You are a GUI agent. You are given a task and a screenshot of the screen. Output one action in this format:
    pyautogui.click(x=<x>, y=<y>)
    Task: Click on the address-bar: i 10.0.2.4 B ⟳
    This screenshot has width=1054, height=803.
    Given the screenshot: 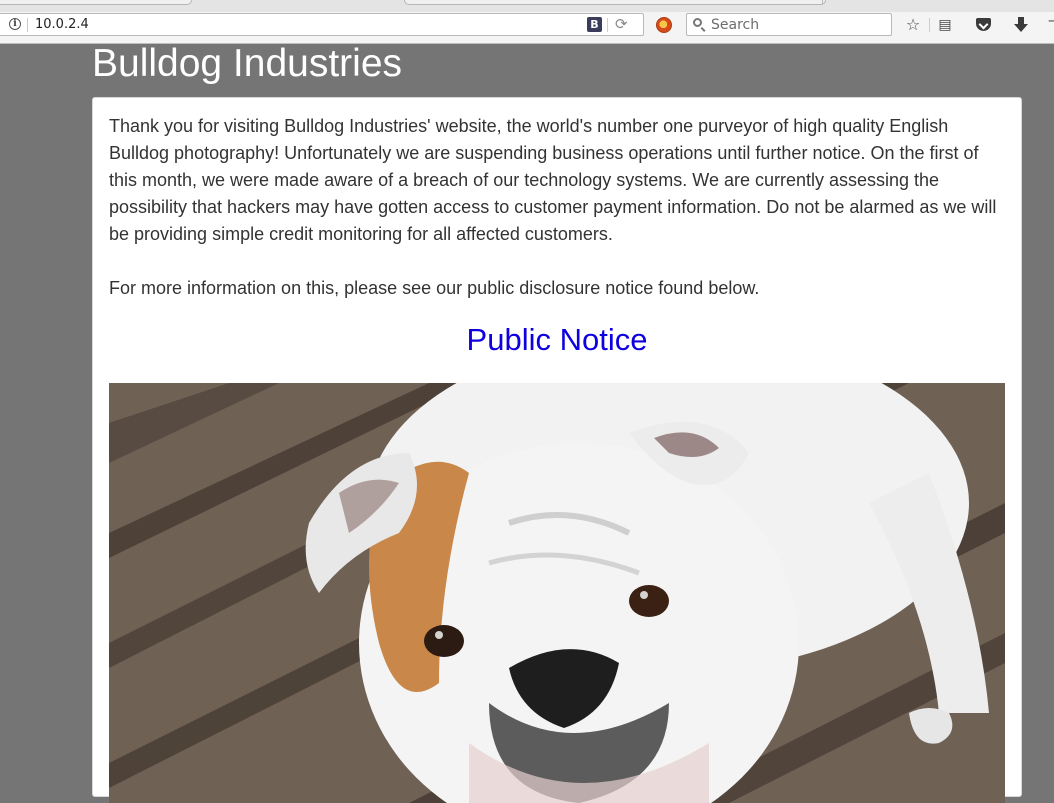 What is the action you would take?
    pyautogui.click(x=322, y=24)
    